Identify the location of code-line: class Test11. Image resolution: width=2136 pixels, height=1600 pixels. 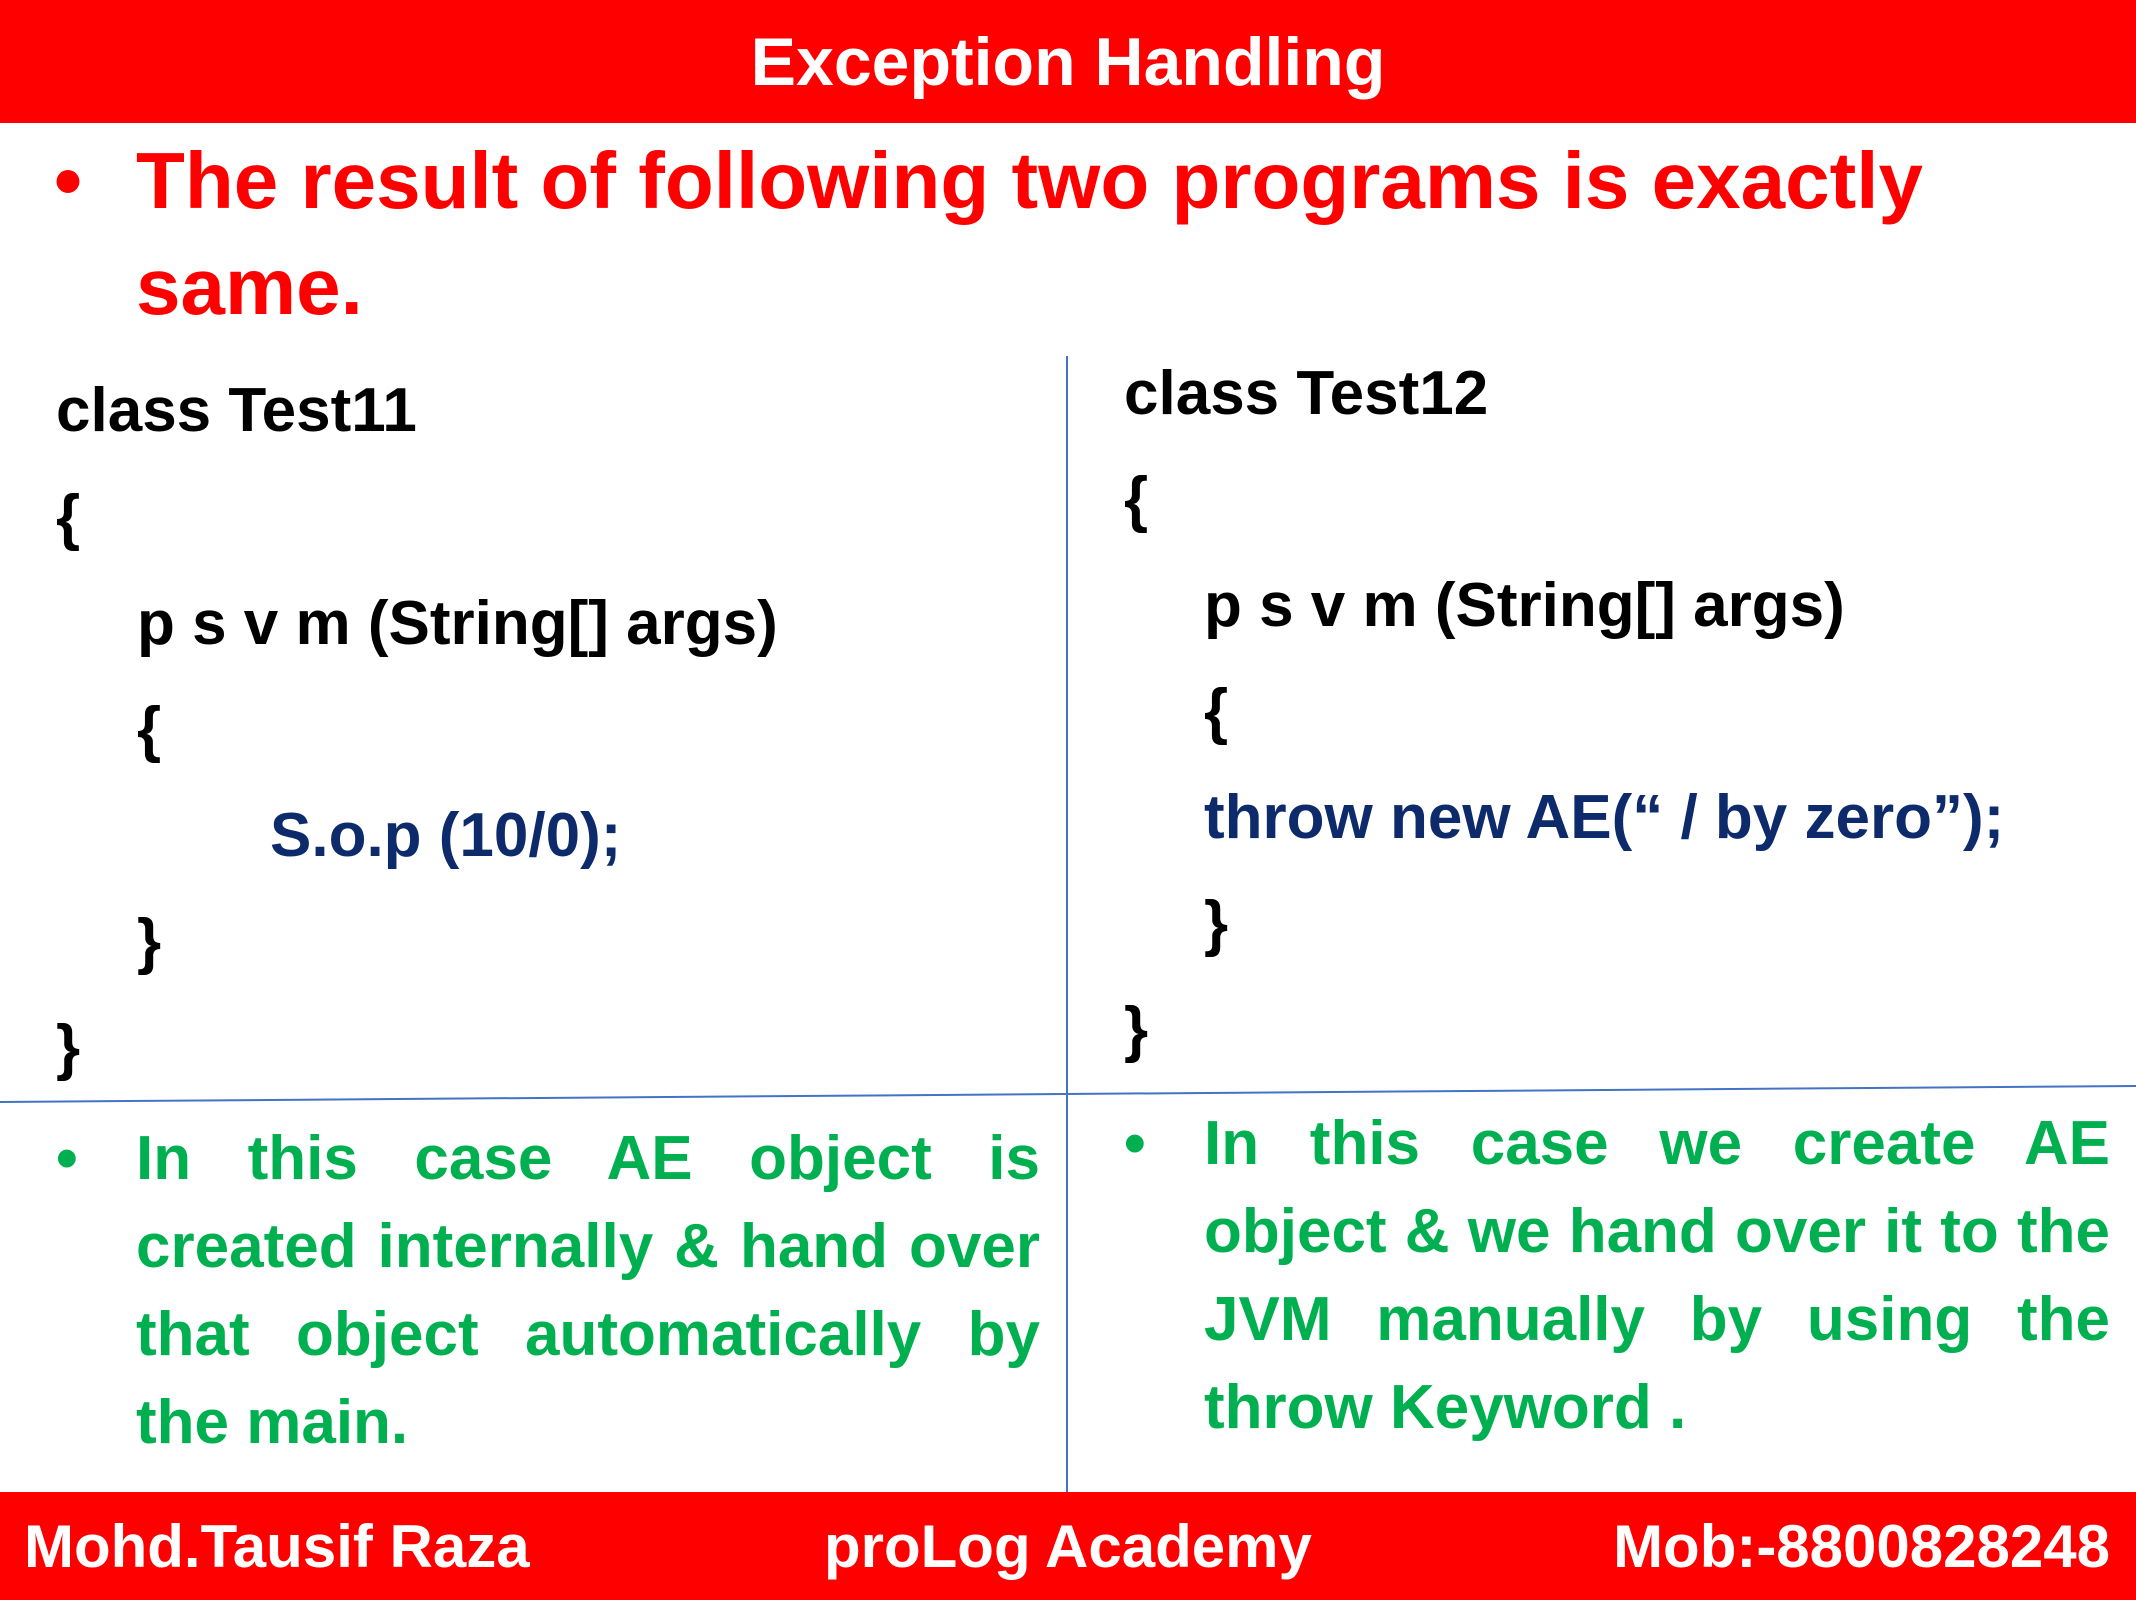
(236, 410).